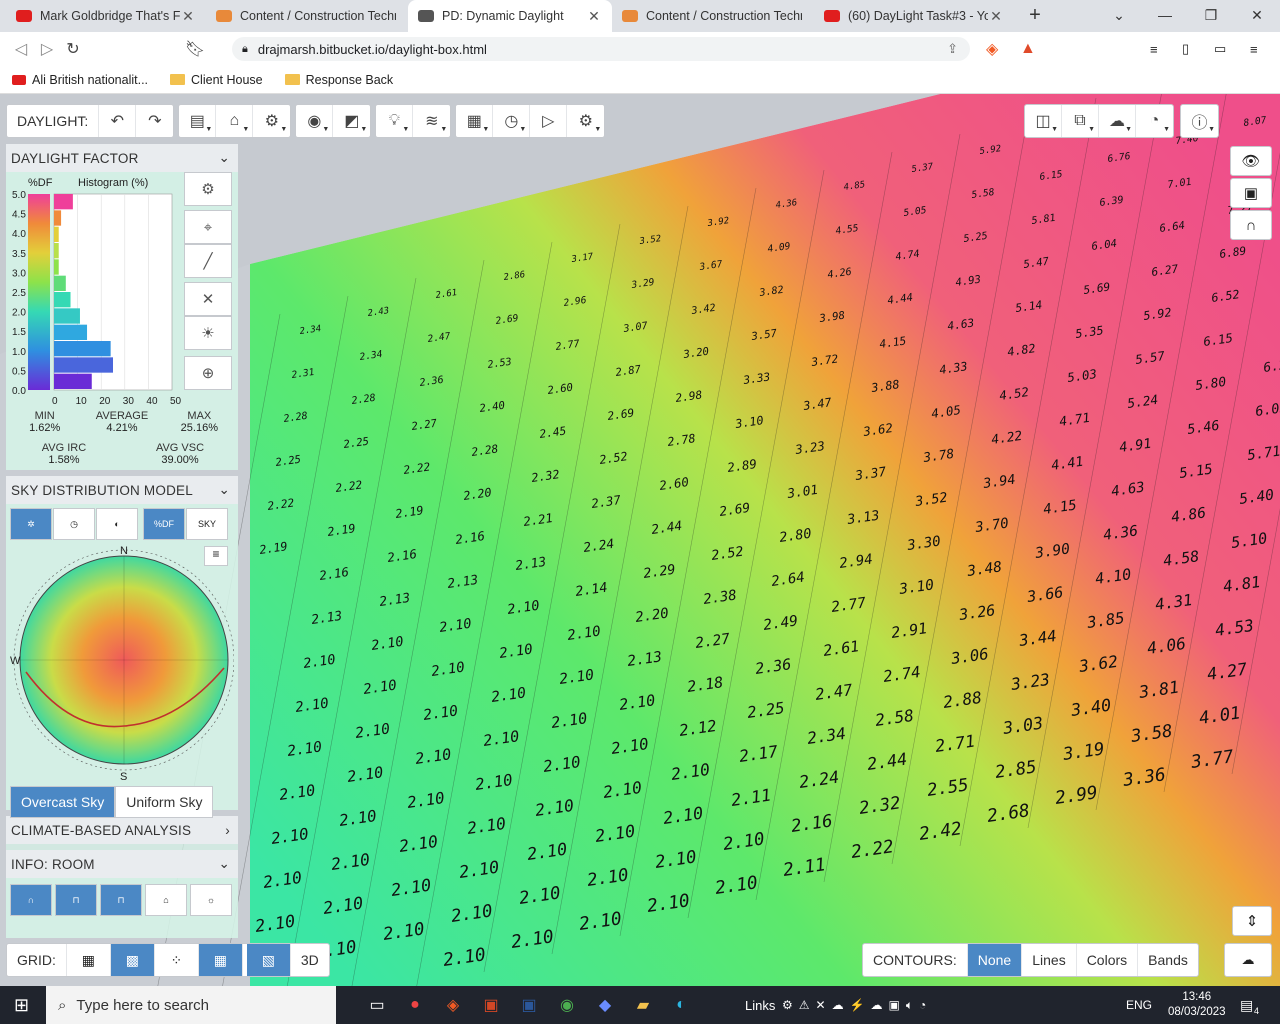 Image resolution: width=1280 pixels, height=1024 pixels. Describe the element at coordinates (191, 1005) in the screenshot. I see `taskbar-search: ⌕ Type here to search` at that location.